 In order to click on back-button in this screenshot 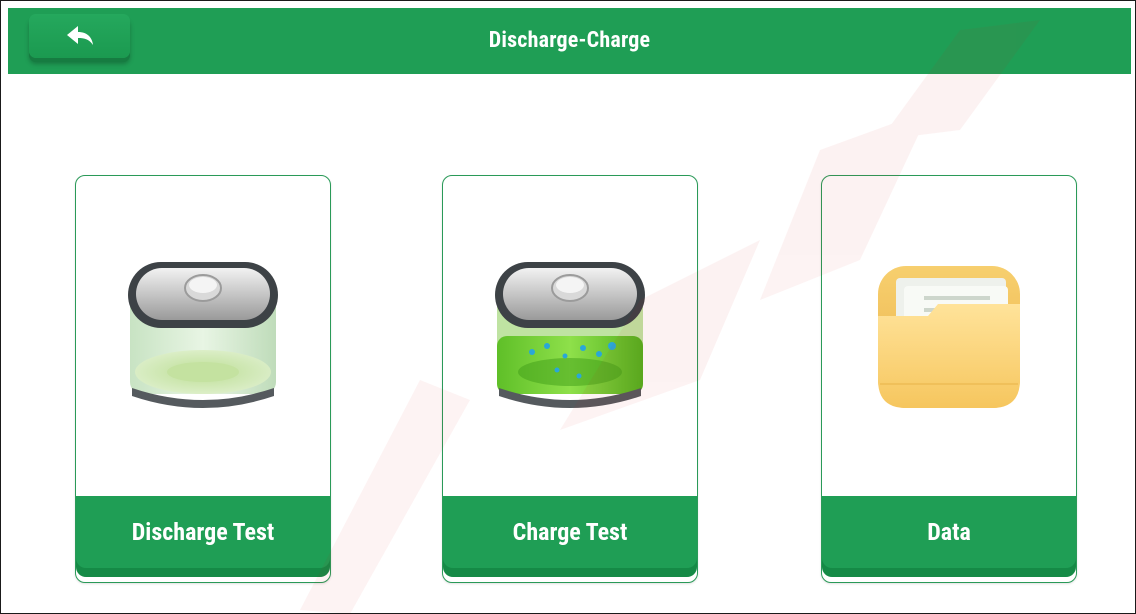, I will do `click(79, 36)`.